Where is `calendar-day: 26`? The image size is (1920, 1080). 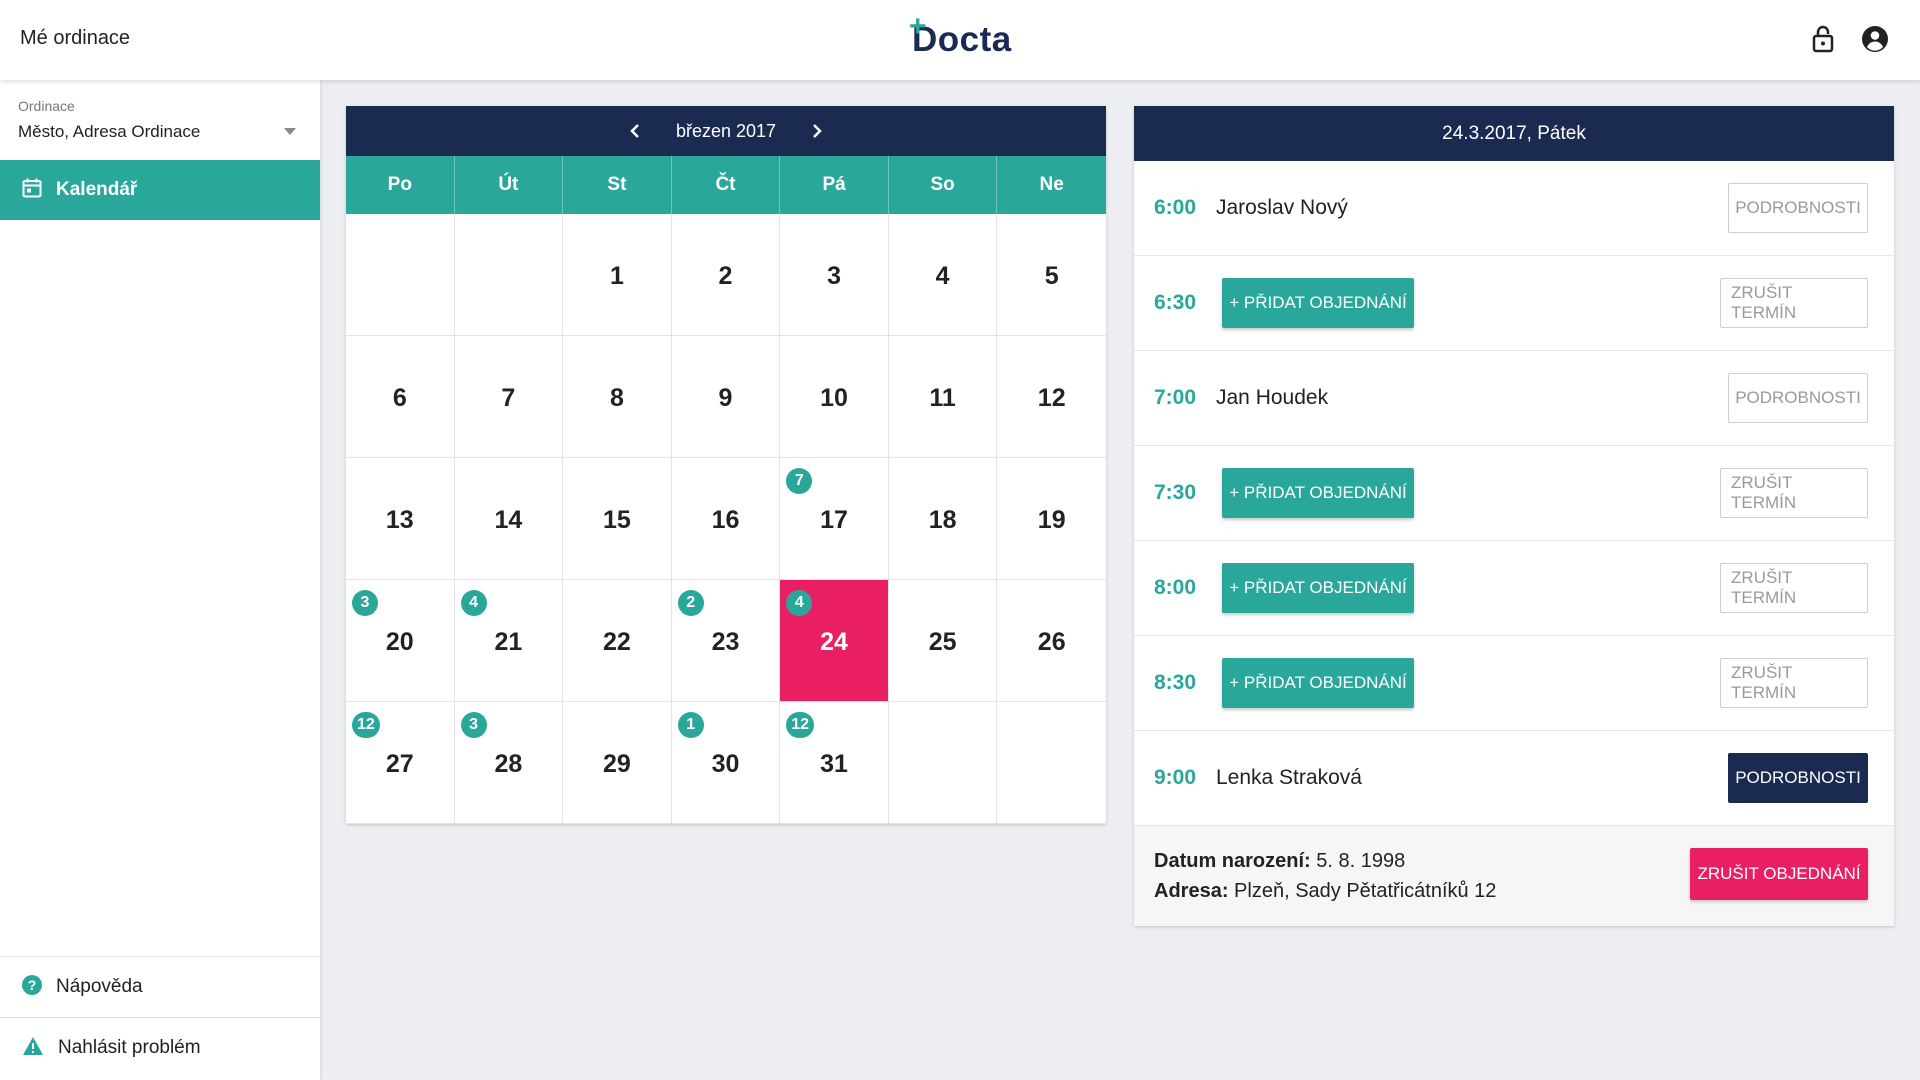
calendar-day: 26 is located at coordinates (1051, 641).